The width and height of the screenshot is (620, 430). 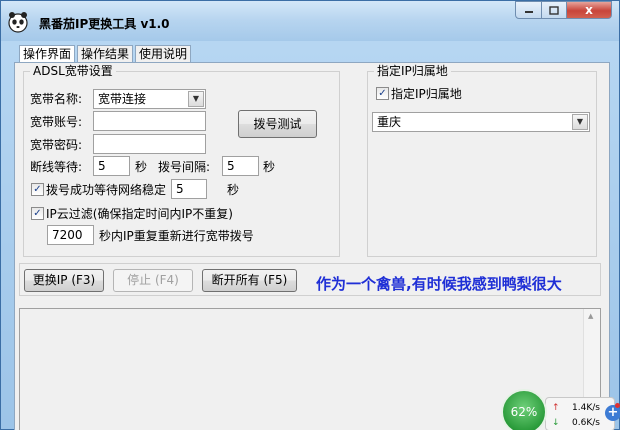 What do you see at coordinates (590, 316) in the screenshot?
I see `scroll-up-icon: ▲` at bounding box center [590, 316].